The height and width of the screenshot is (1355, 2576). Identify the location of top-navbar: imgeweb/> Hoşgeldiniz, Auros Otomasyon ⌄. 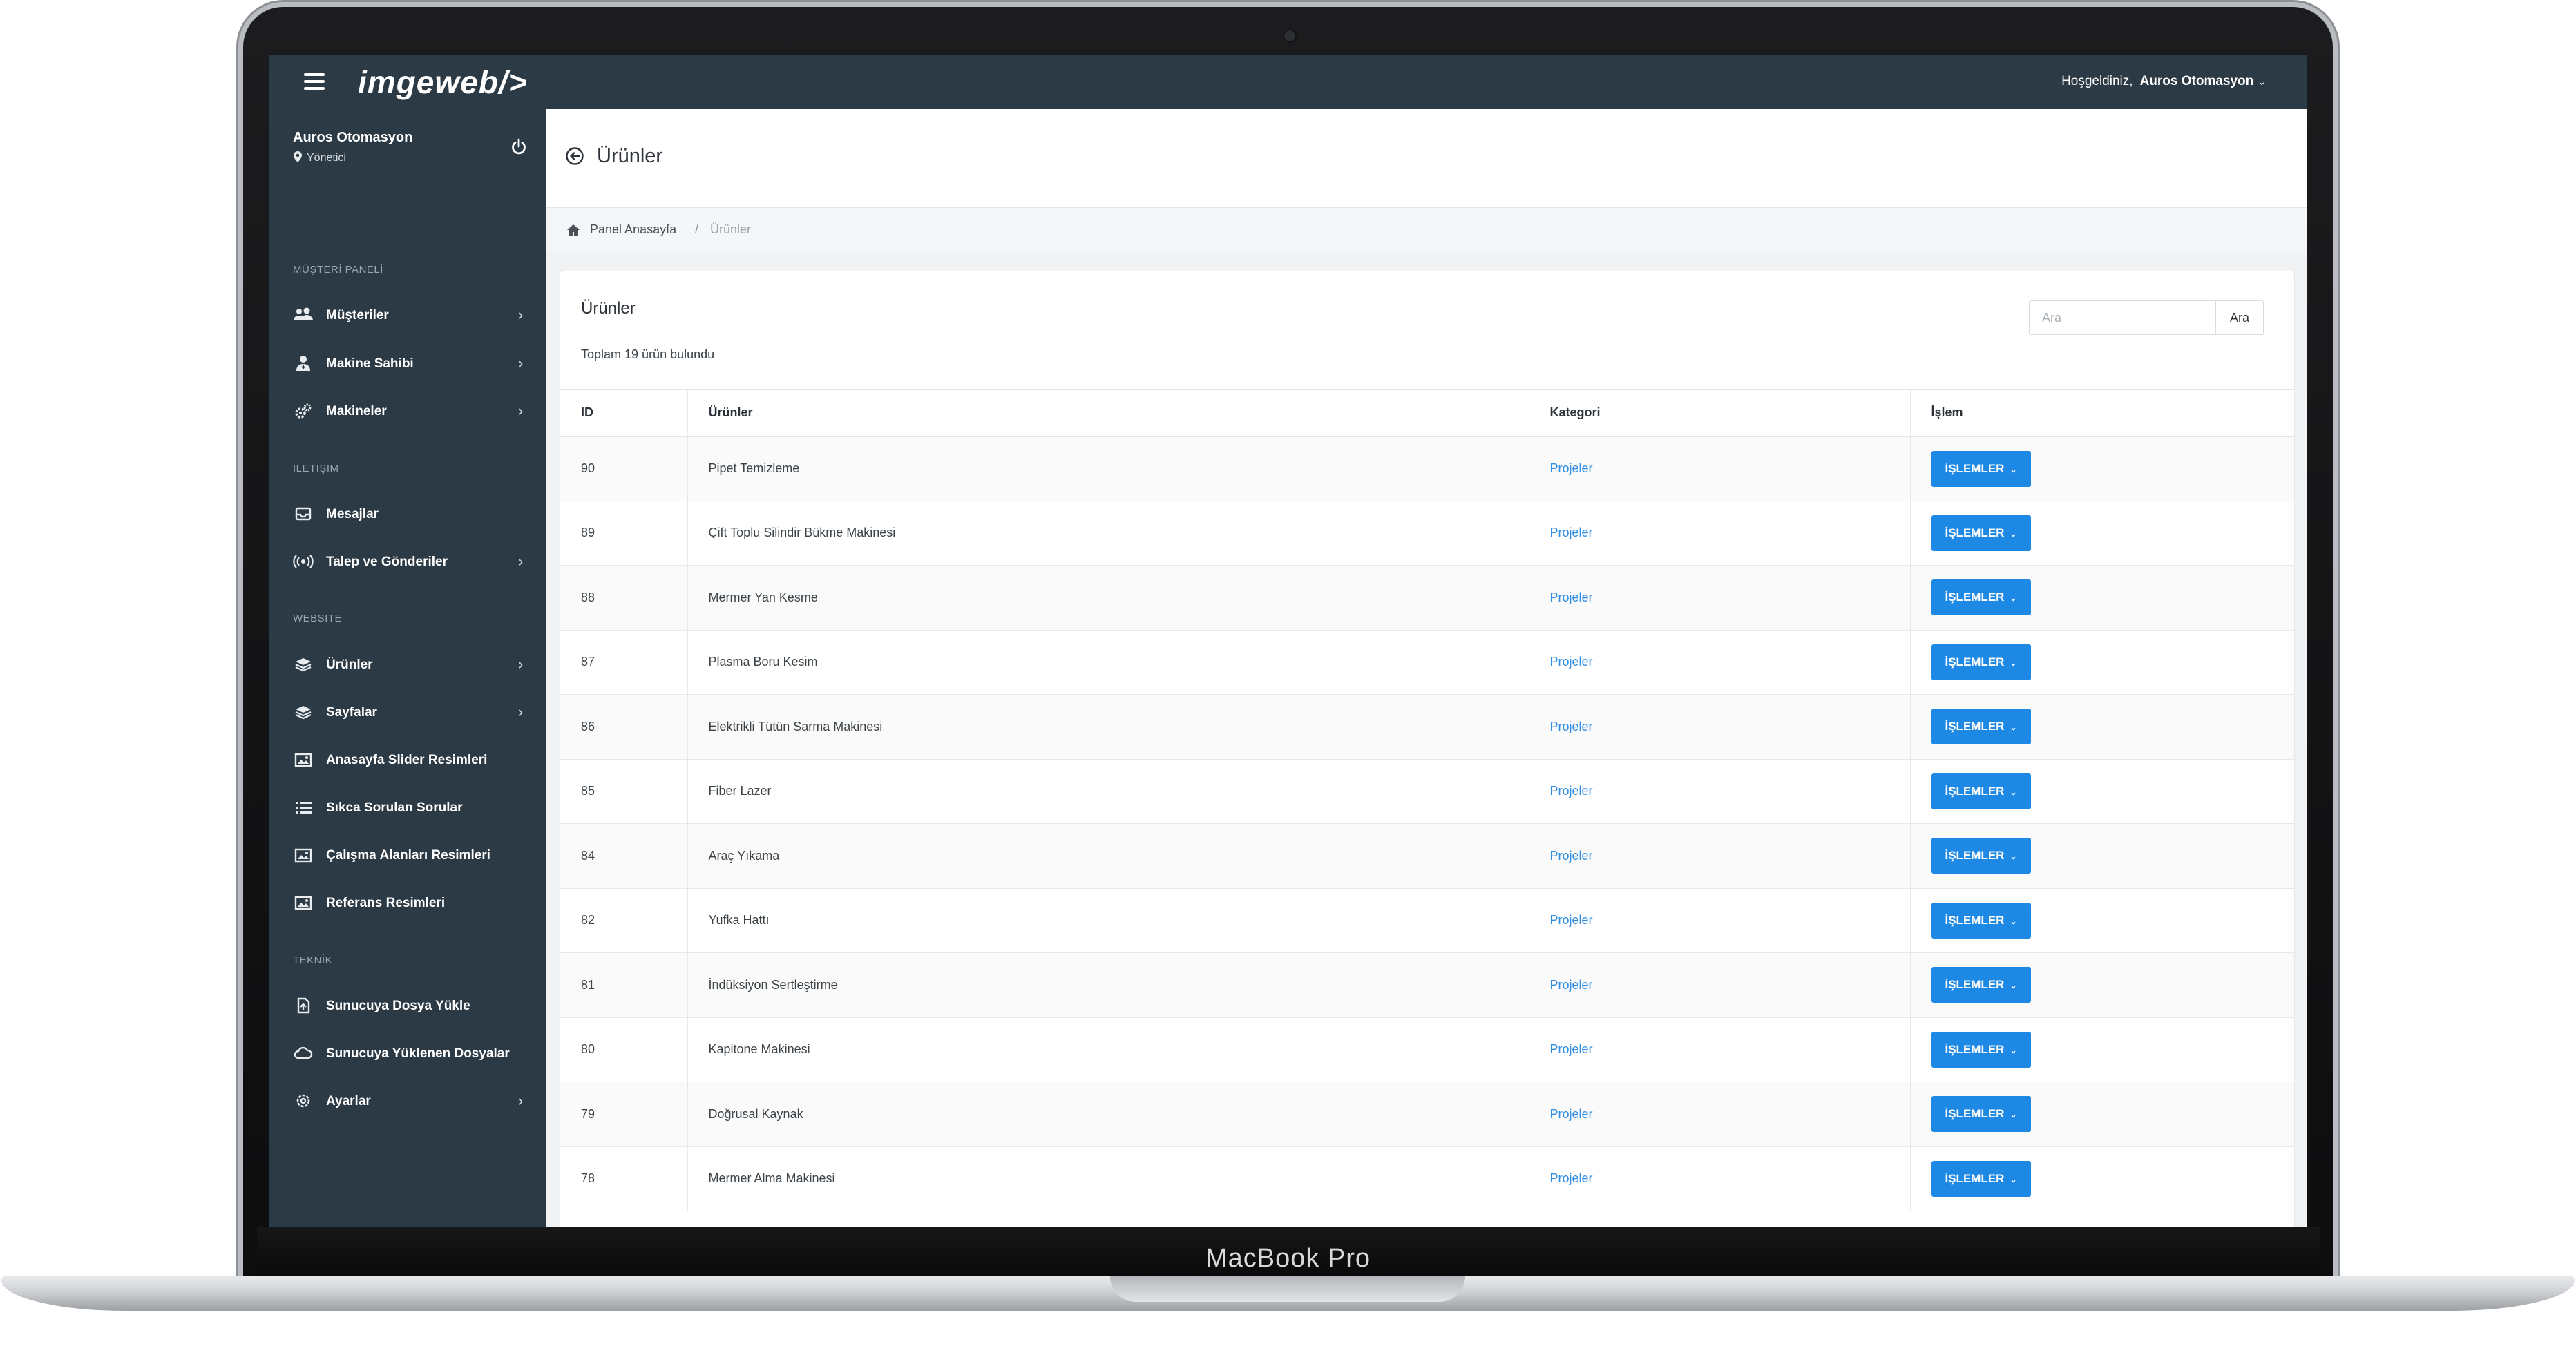
(1288, 82).